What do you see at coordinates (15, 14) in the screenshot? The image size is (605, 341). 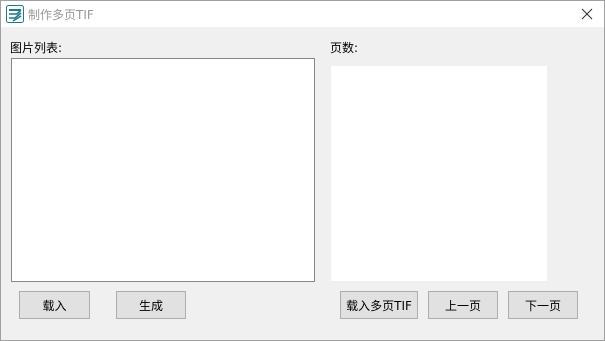 I see `app-logo-icon` at bounding box center [15, 14].